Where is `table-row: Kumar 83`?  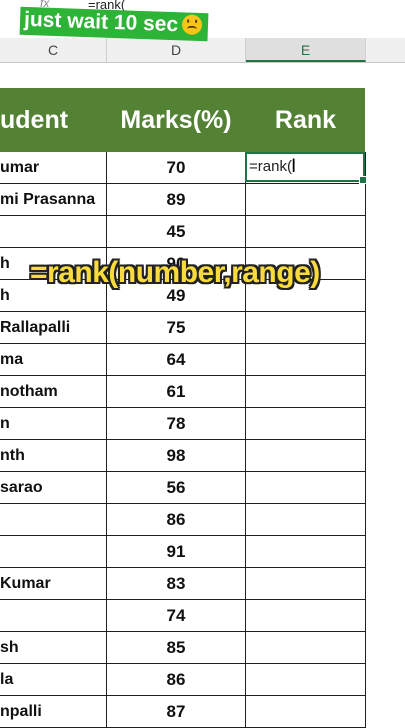
table-row: Kumar 83 is located at coordinates (183, 584).